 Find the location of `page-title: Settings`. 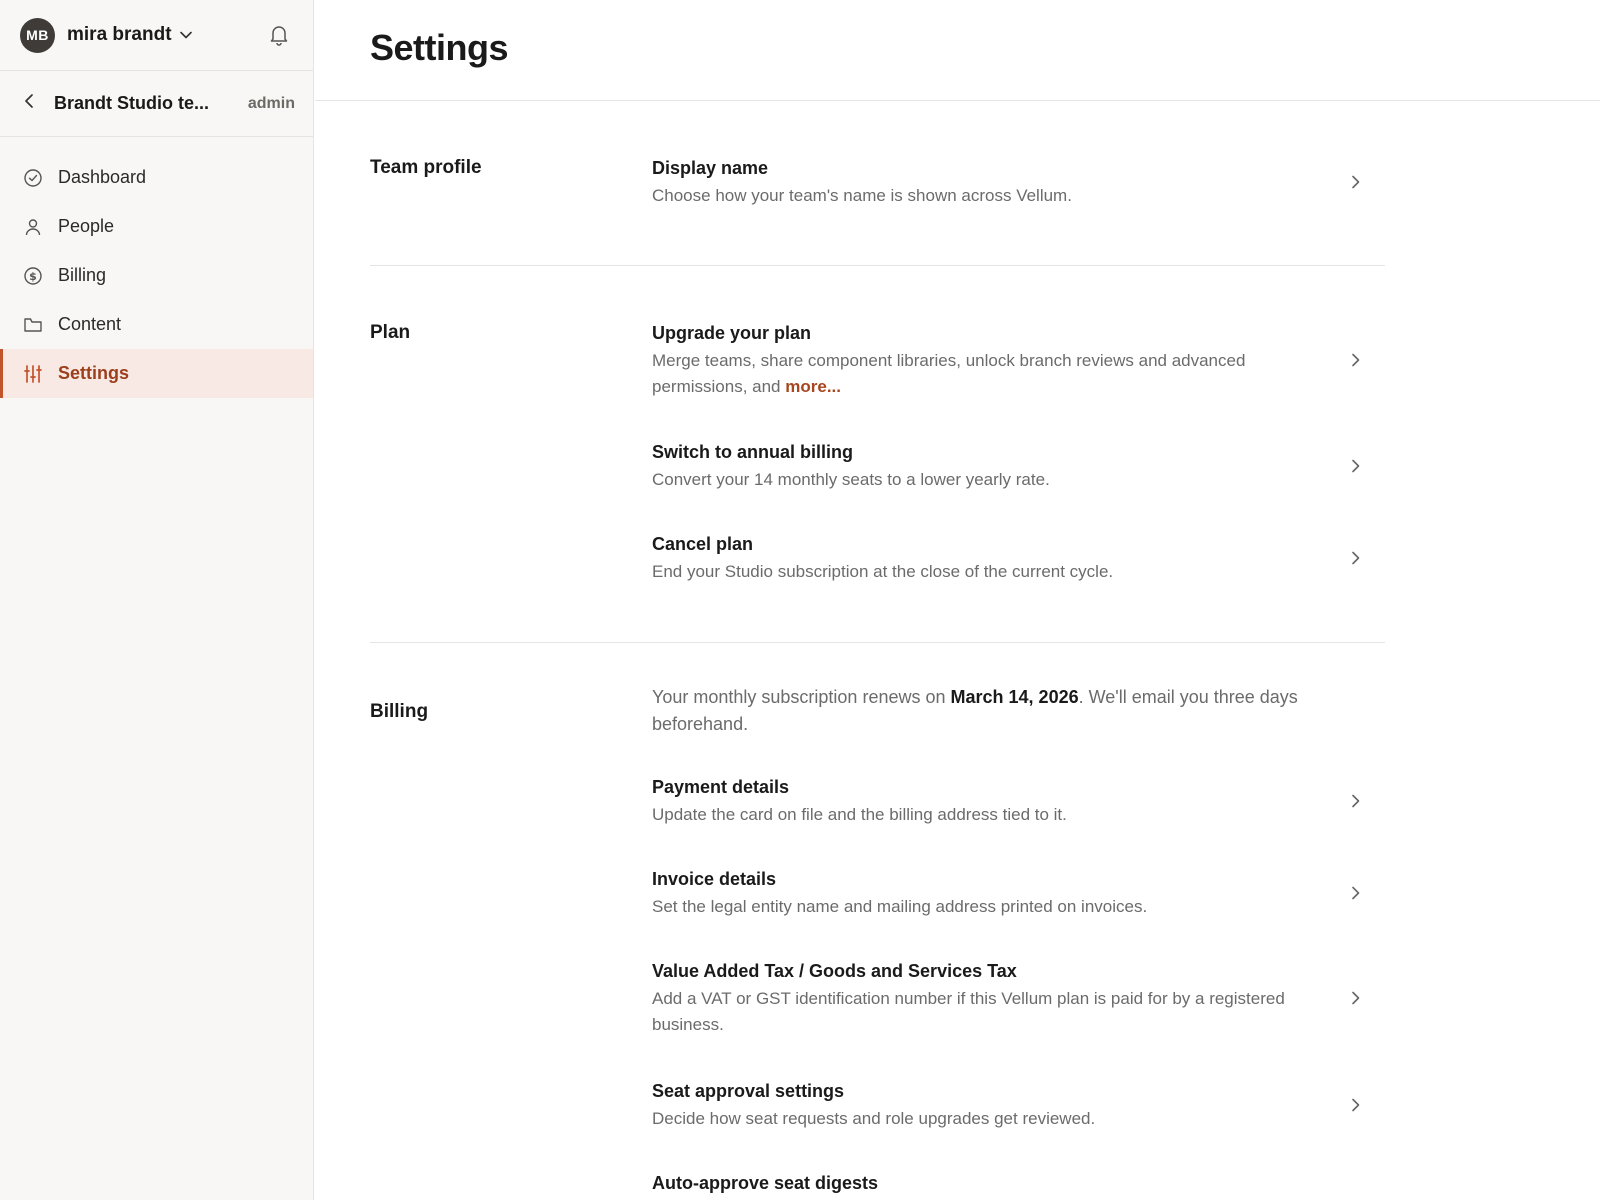

page-title: Settings is located at coordinates (439, 47).